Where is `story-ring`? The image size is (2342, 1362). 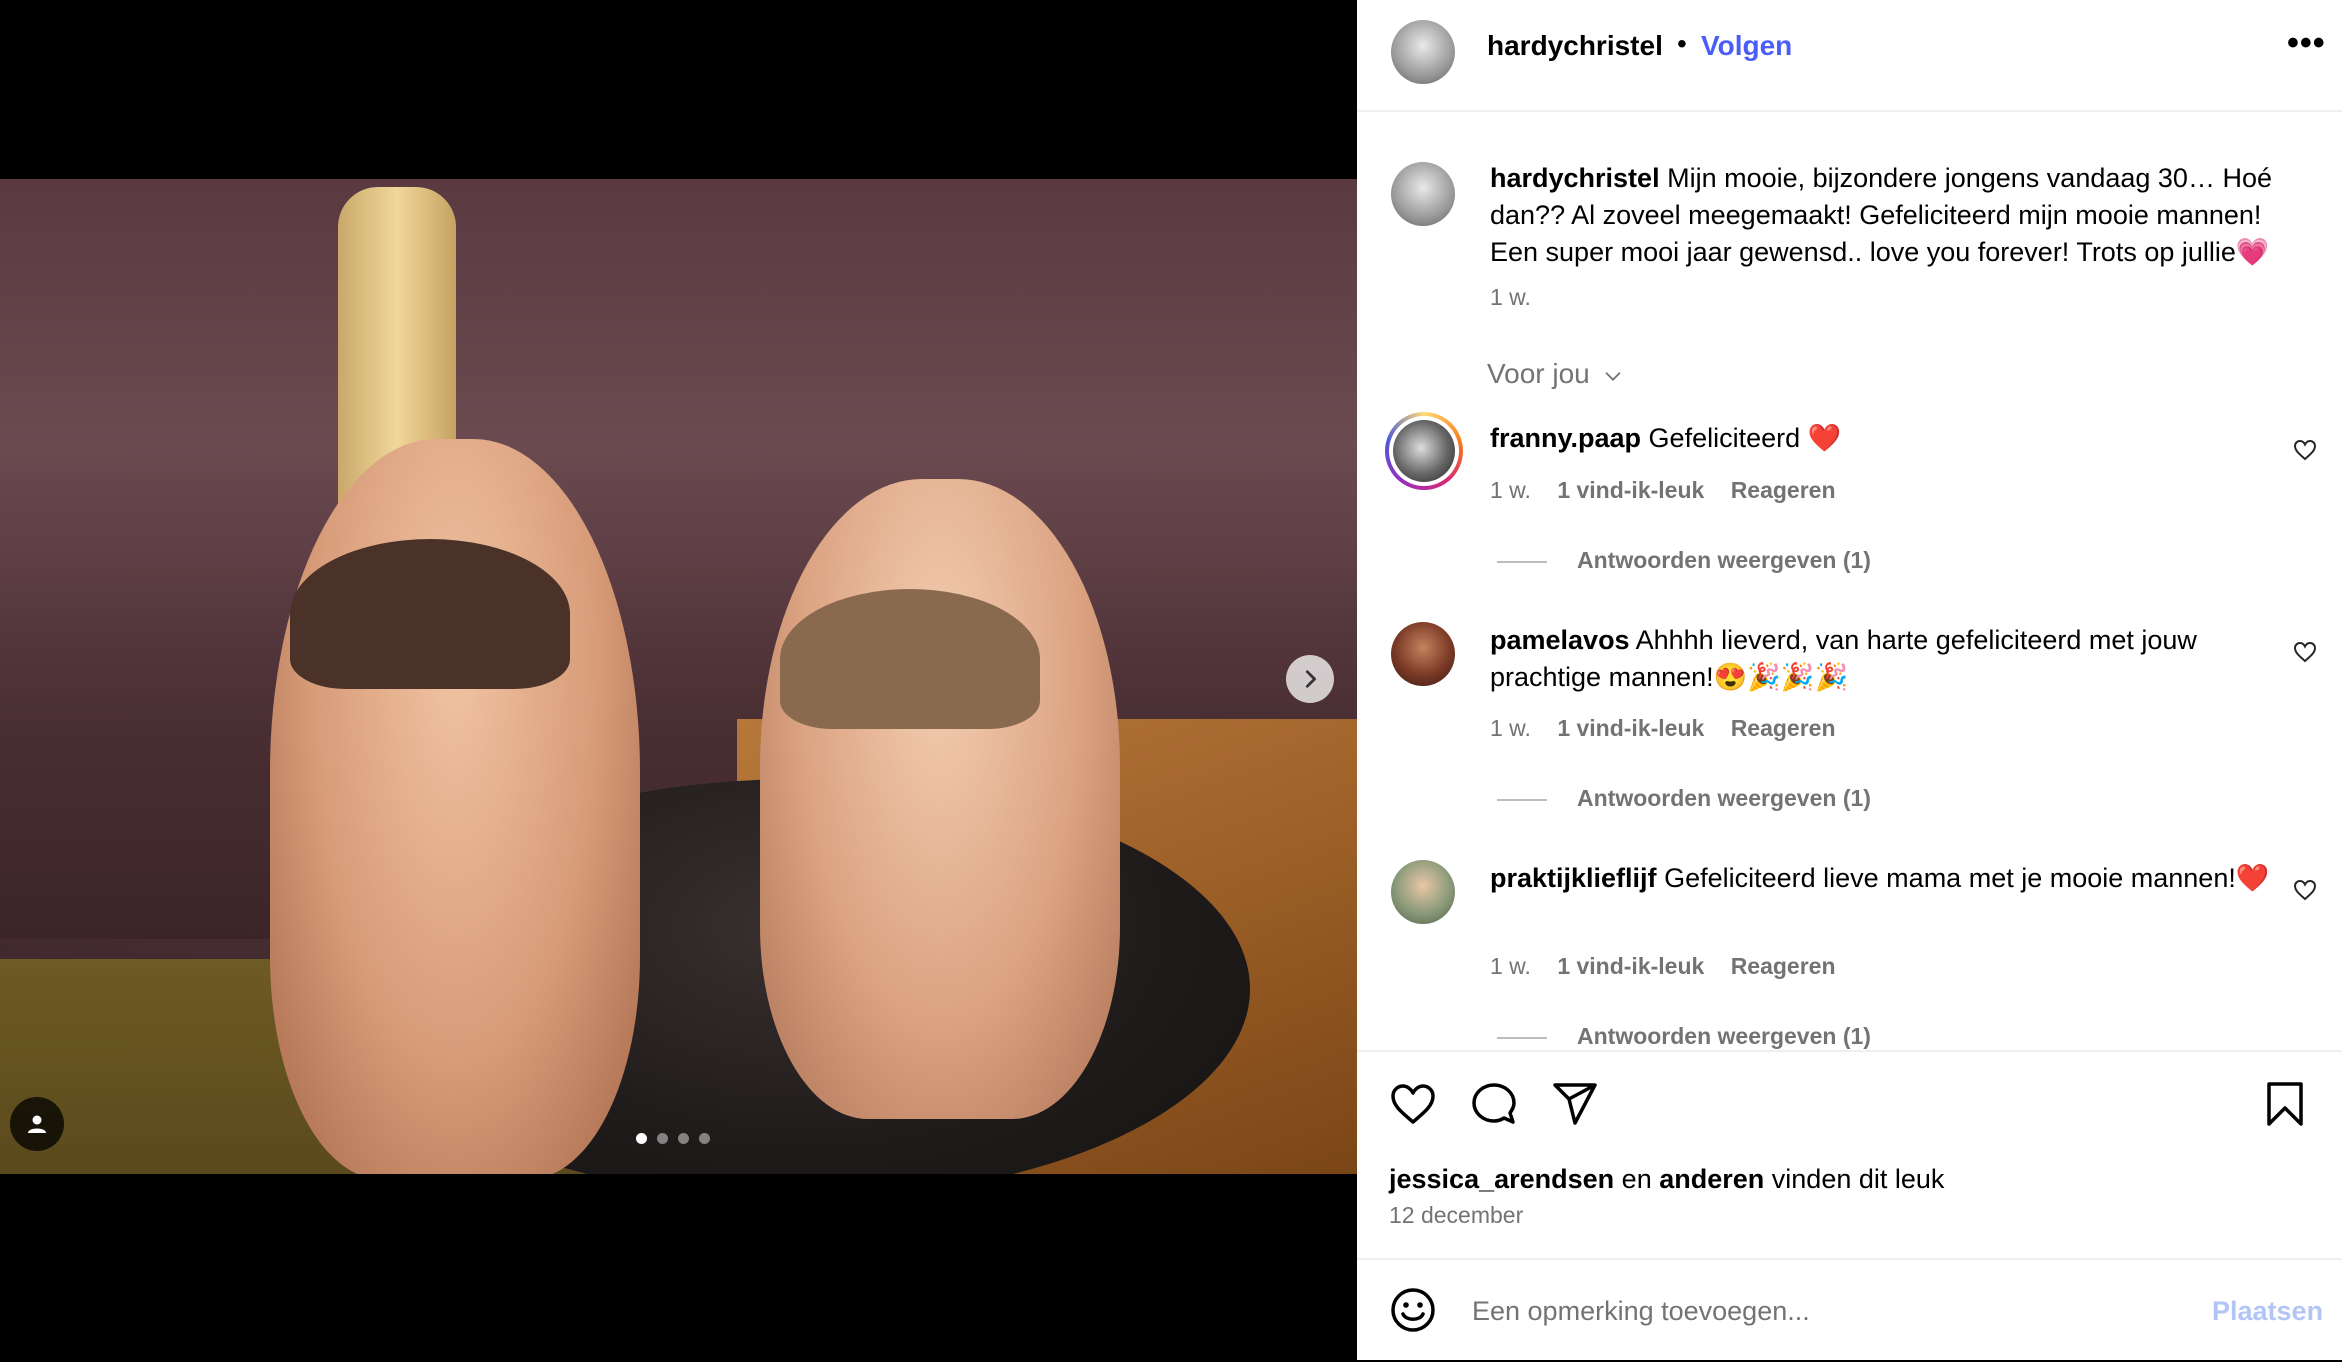 story-ring is located at coordinates (1424, 451).